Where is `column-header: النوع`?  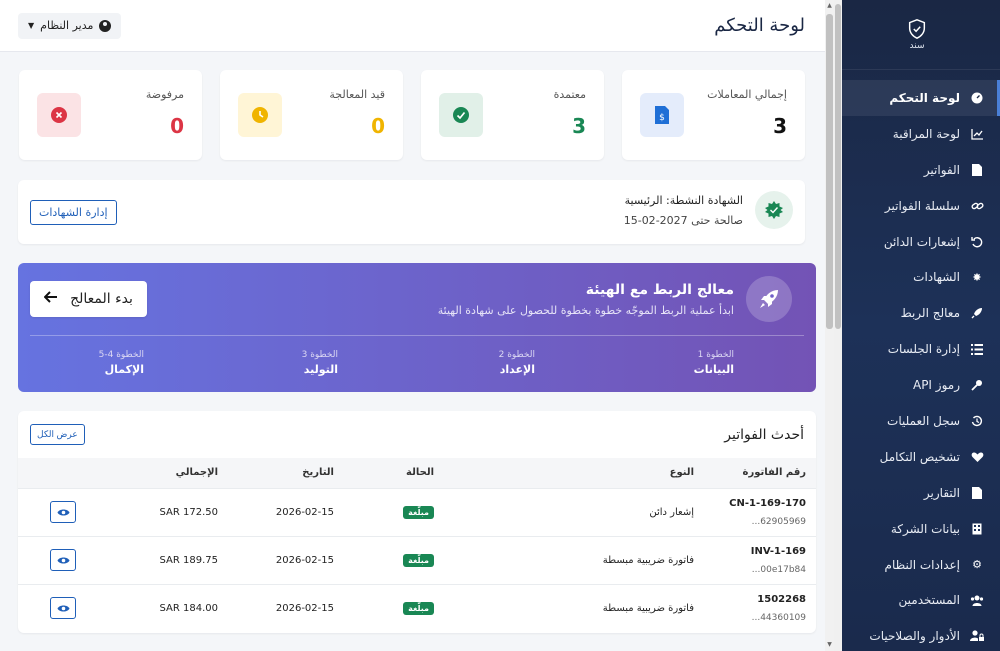 column-header: النوع is located at coordinates (681, 473).